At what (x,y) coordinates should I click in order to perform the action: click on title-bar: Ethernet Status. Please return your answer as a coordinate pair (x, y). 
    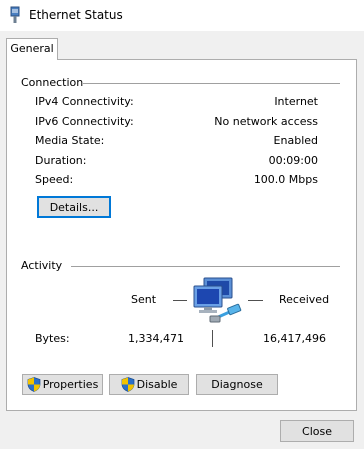
    Looking at the image, I should click on (182, 15).